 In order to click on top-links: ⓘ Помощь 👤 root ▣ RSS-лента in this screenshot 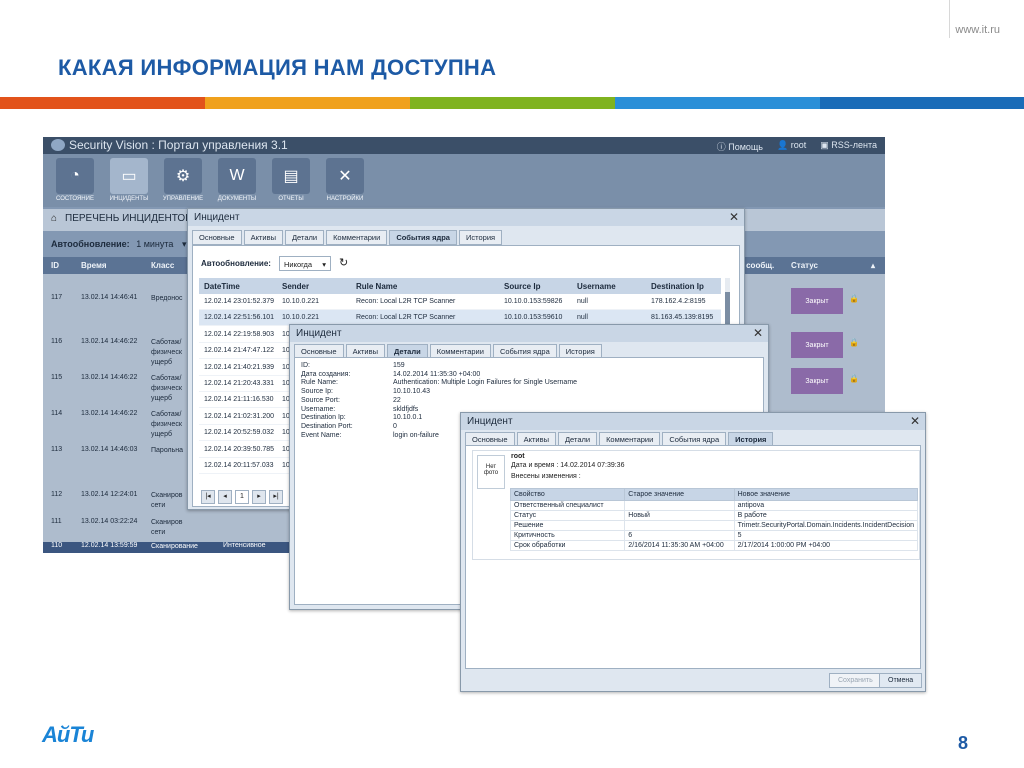, I will do `click(797, 146)`.